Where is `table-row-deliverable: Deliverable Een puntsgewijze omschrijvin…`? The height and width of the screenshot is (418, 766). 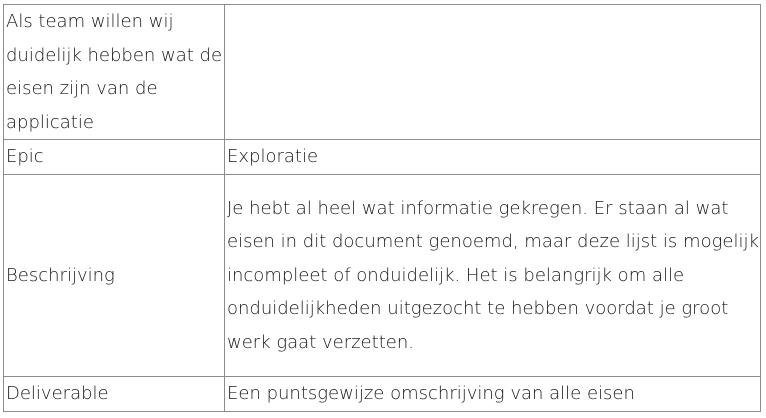 table-row-deliverable: Deliverable Een puntsgewijze omschrijvin… is located at coordinates (382, 394).